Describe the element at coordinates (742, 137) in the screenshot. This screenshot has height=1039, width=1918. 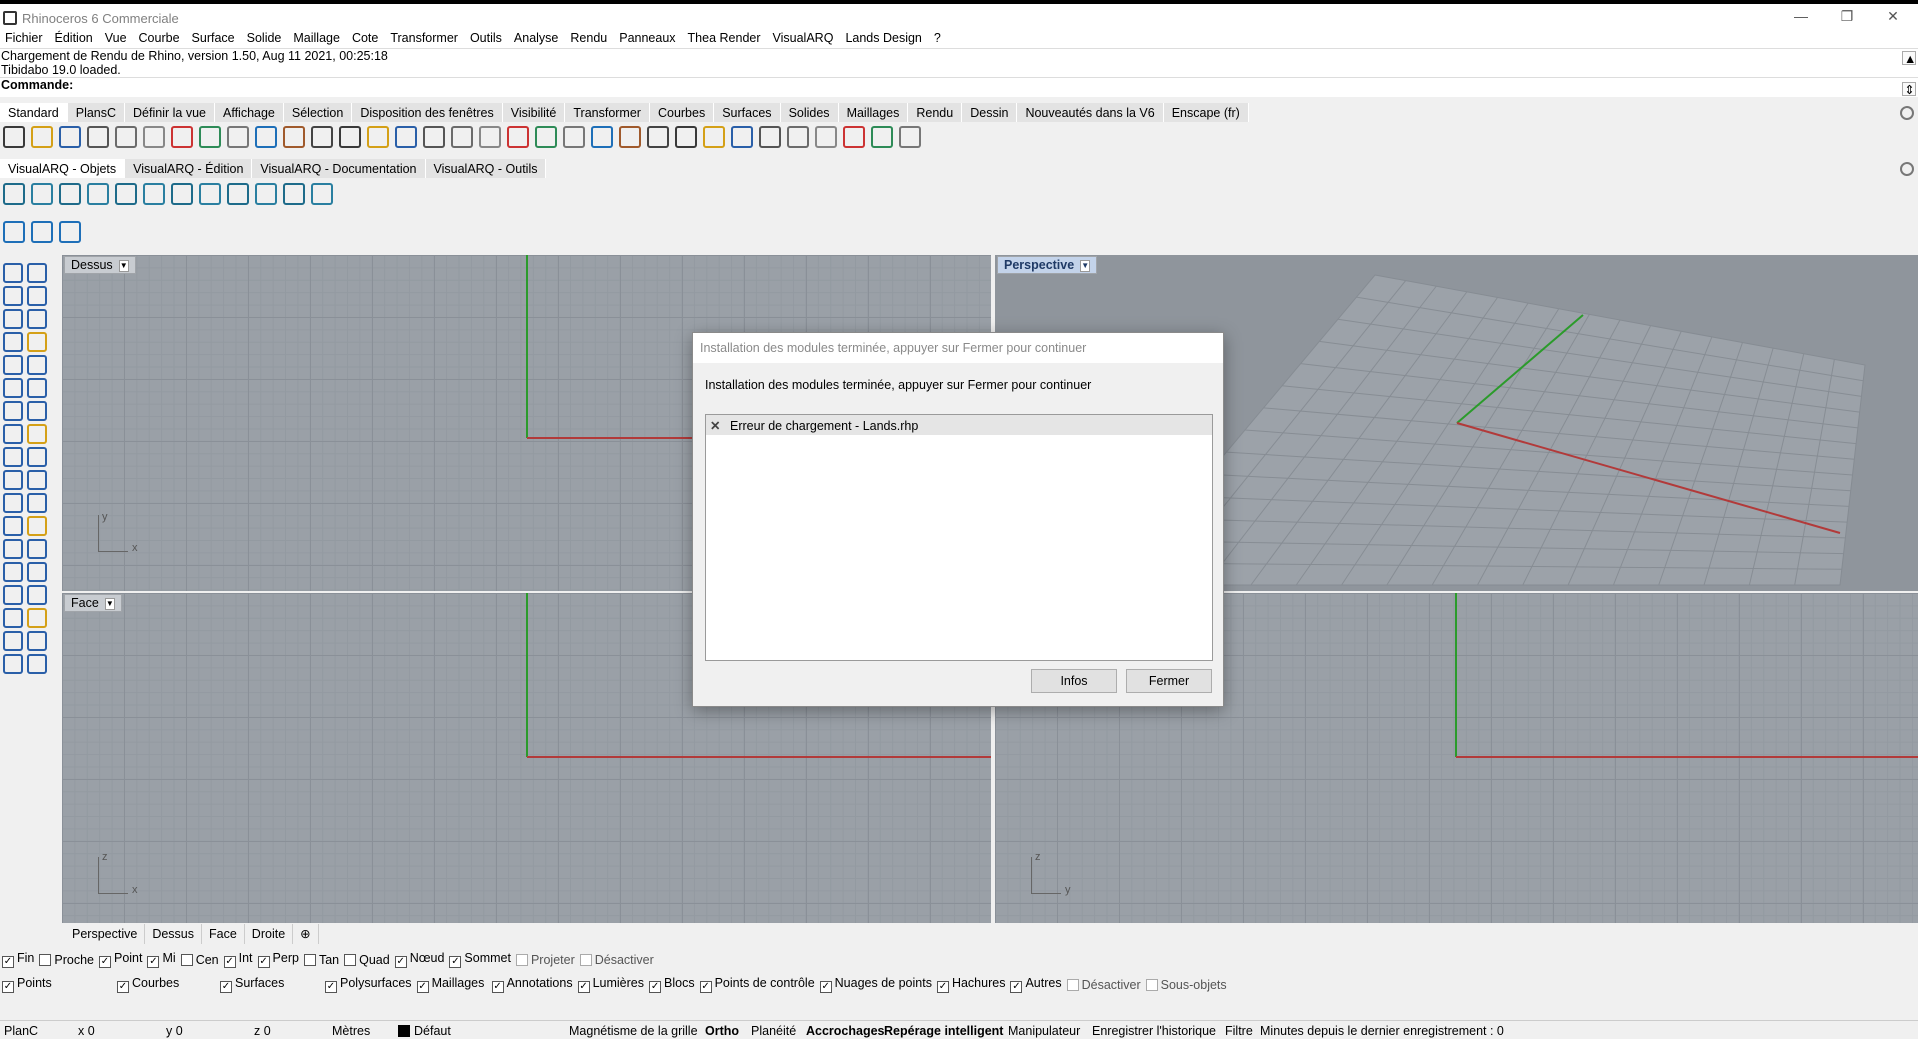
I see `render-sphere-icon` at that location.